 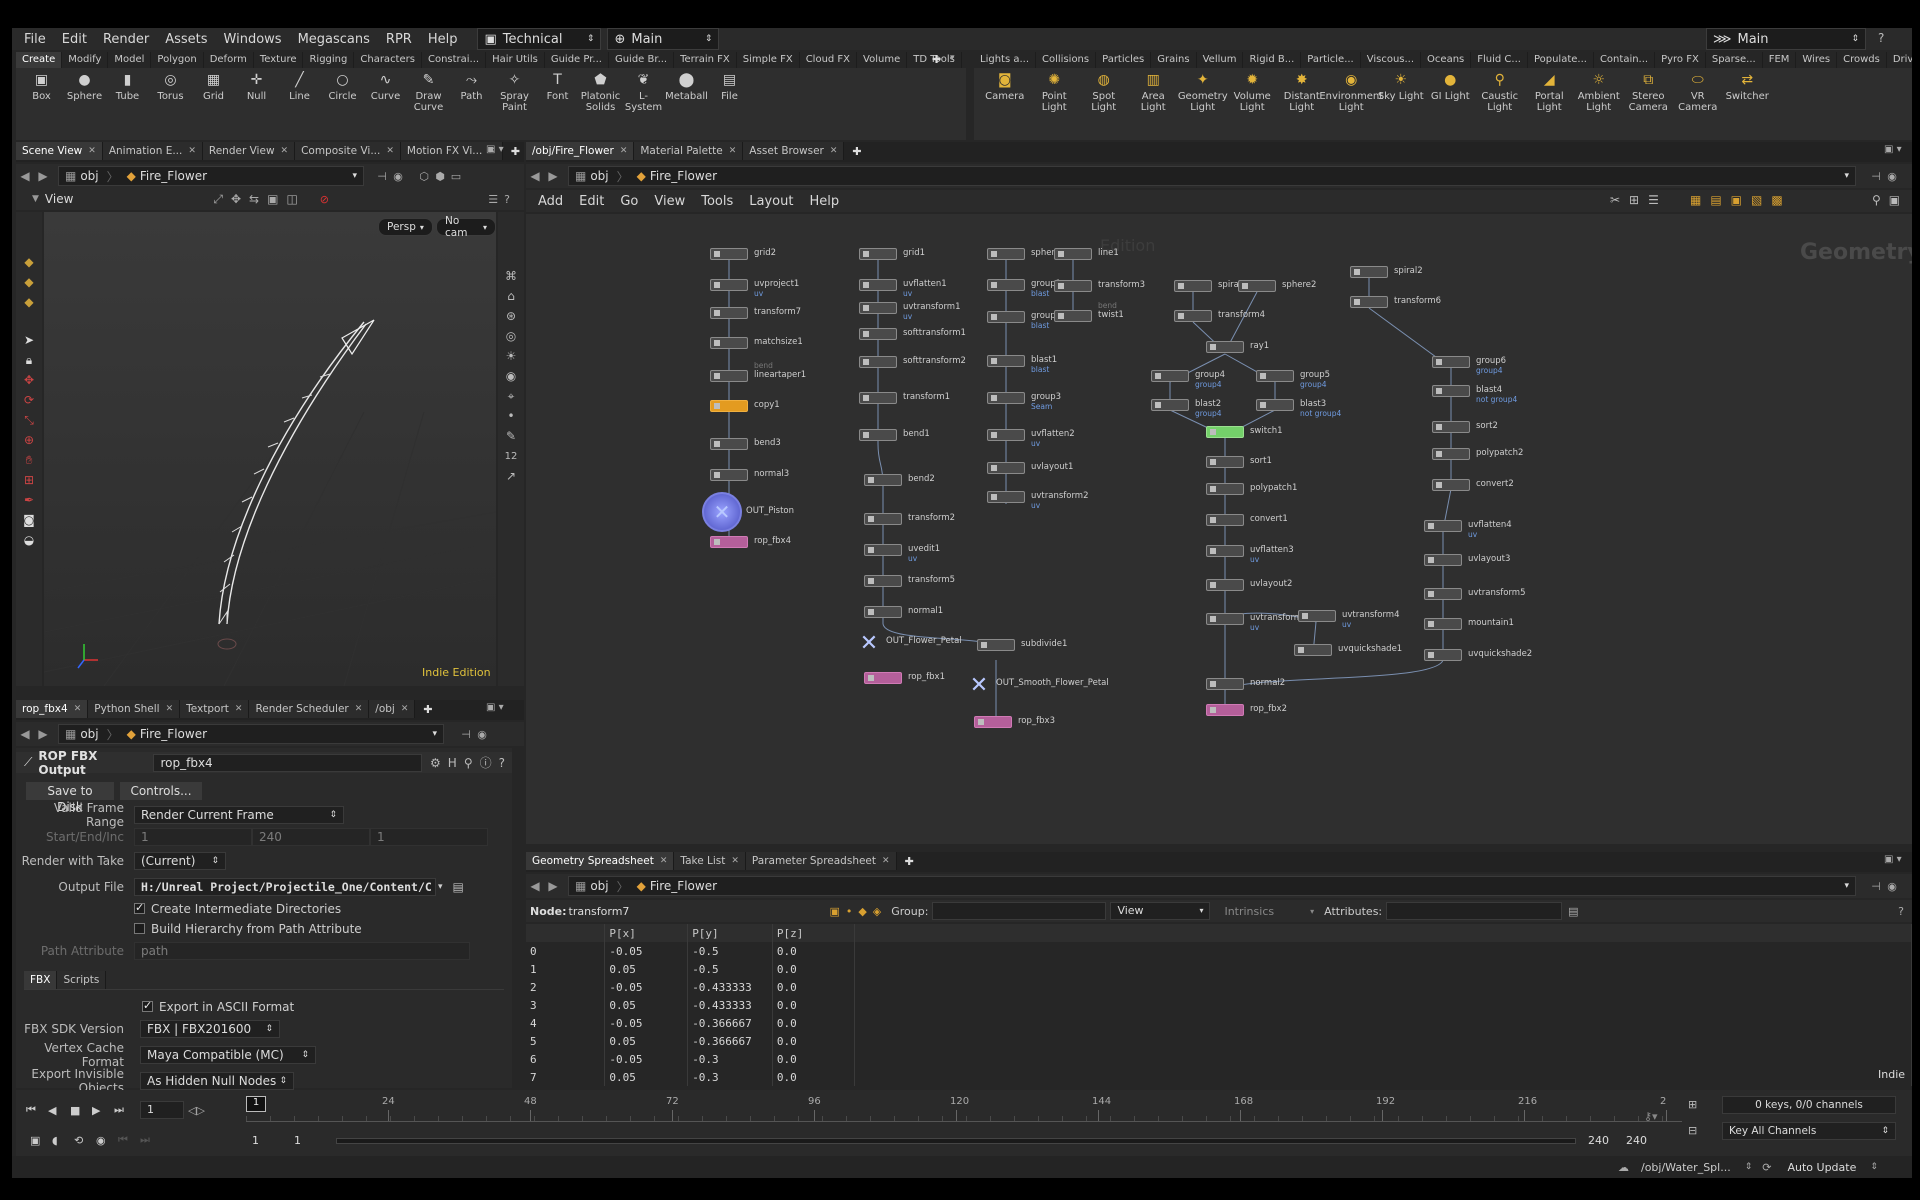 What do you see at coordinates (705, 60) in the screenshot?
I see `shelf-tab-terrain-fx: Terrain FX` at bounding box center [705, 60].